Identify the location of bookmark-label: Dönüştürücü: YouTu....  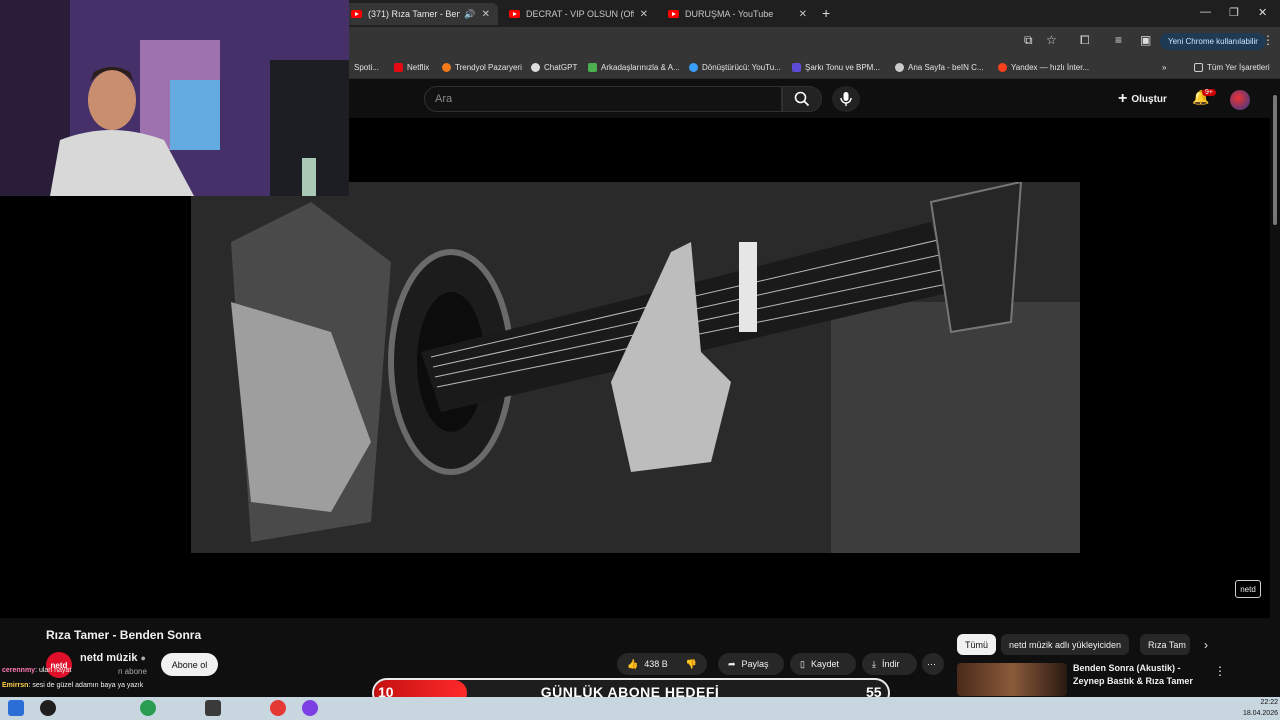
(741, 67).